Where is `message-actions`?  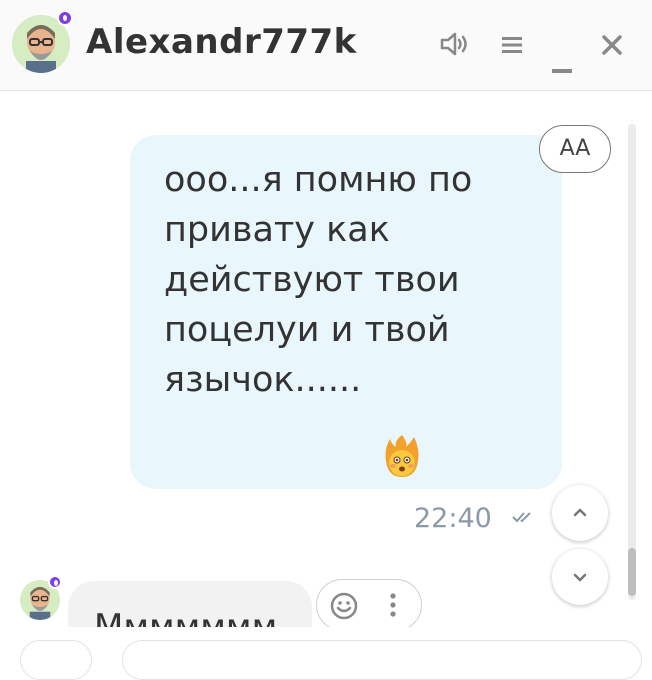
message-actions is located at coordinates (369, 603).